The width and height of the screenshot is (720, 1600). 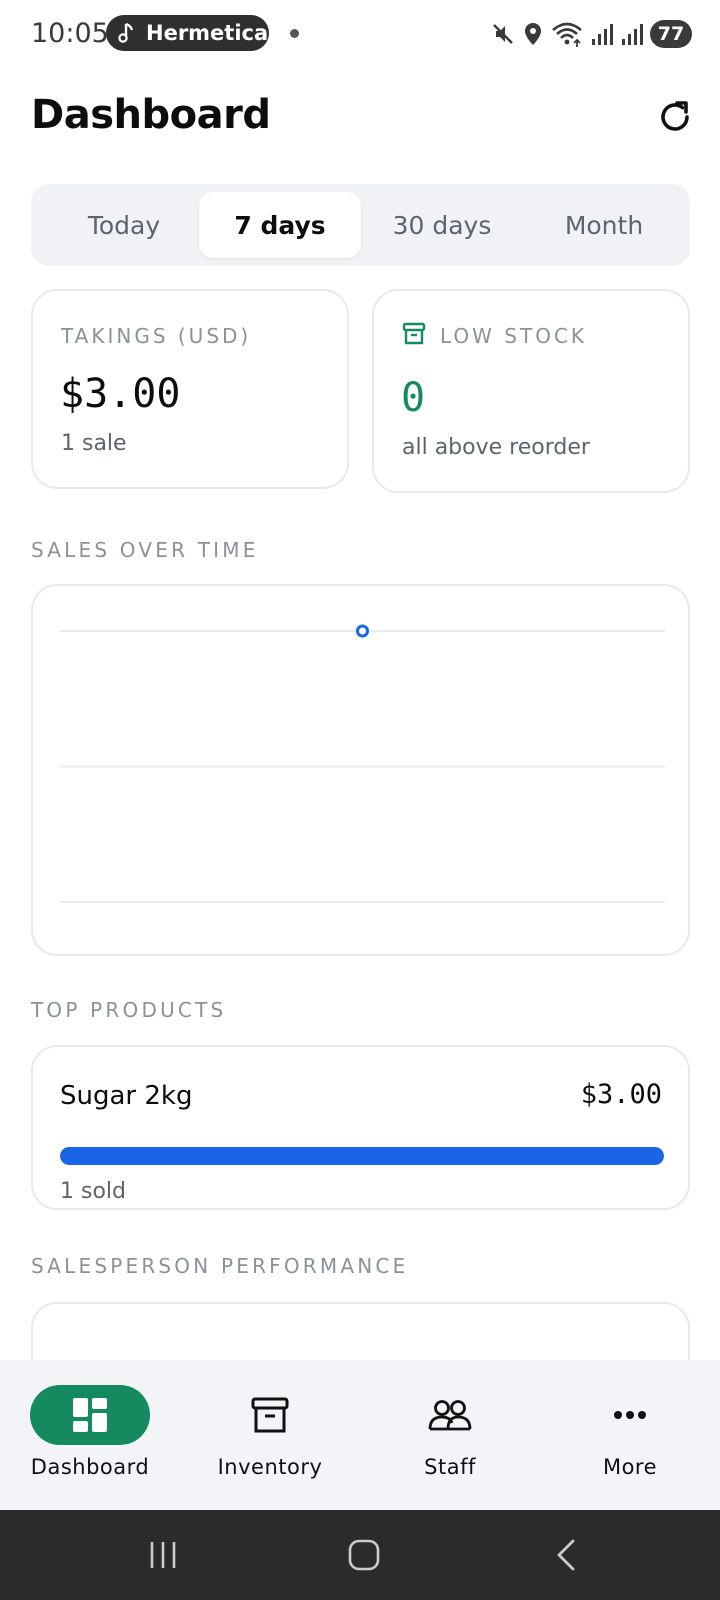 I want to click on status-icons: 77, so click(x=591, y=34).